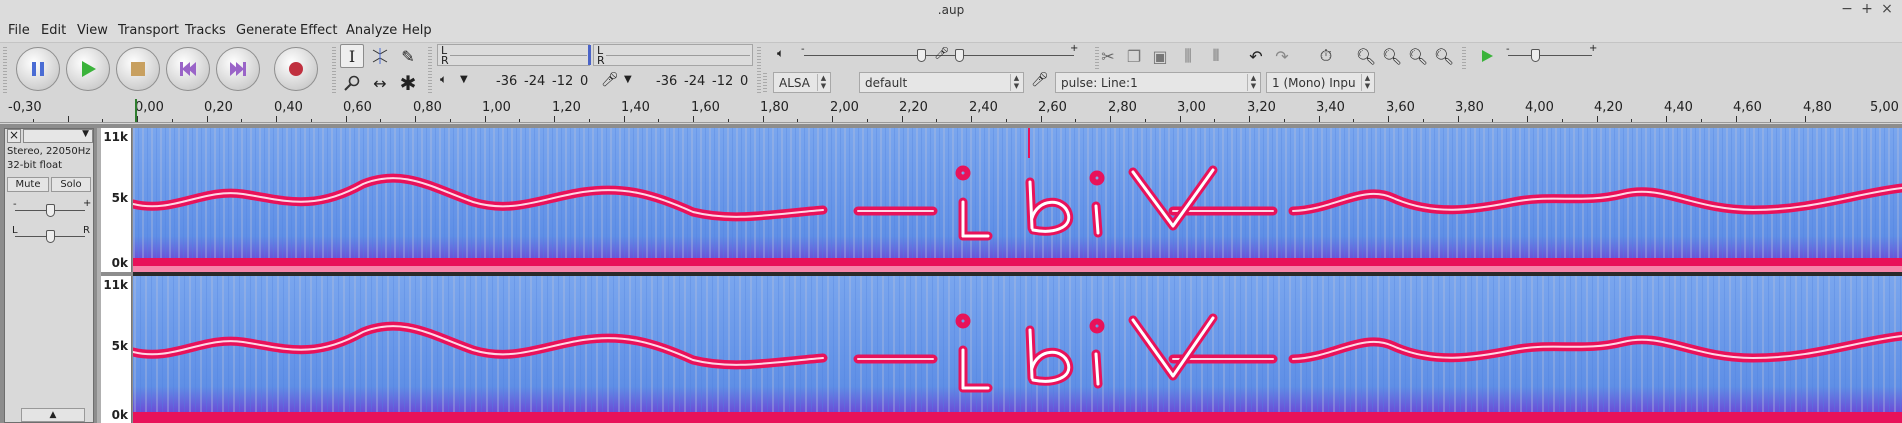 This screenshot has height=423, width=1902. I want to click on recording-volume-slider, so click(959, 55).